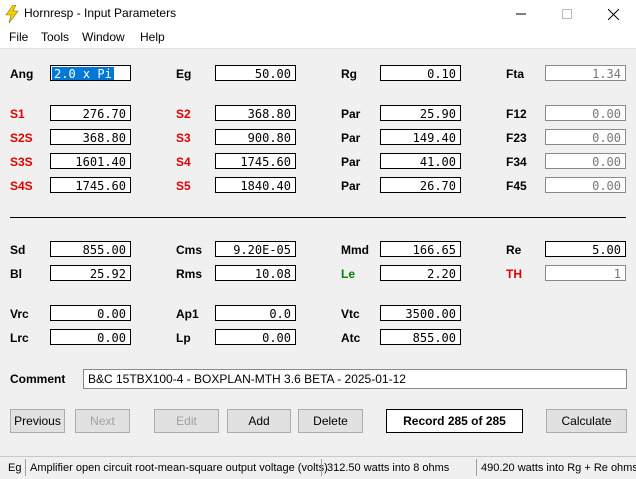 This screenshot has width=636, height=479. I want to click on menu-help: Help, so click(152, 38).